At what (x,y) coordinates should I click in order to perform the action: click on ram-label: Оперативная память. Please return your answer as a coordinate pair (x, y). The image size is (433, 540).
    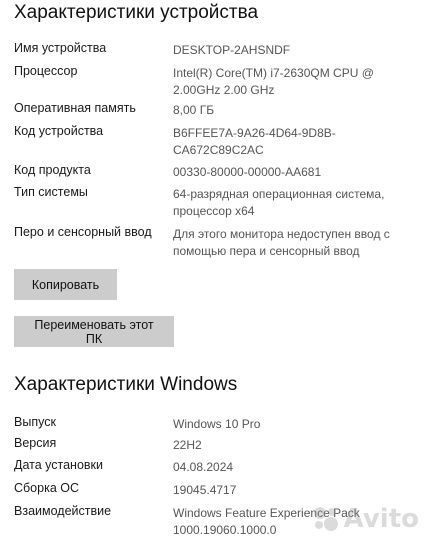
    Looking at the image, I should click on (75, 108).